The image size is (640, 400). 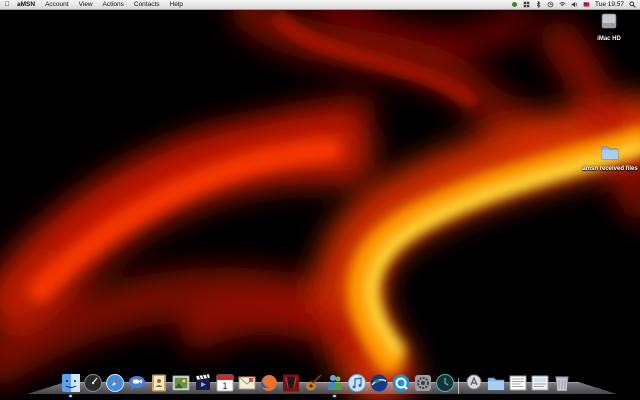 I want to click on preview-icon, so click(x=180, y=383).